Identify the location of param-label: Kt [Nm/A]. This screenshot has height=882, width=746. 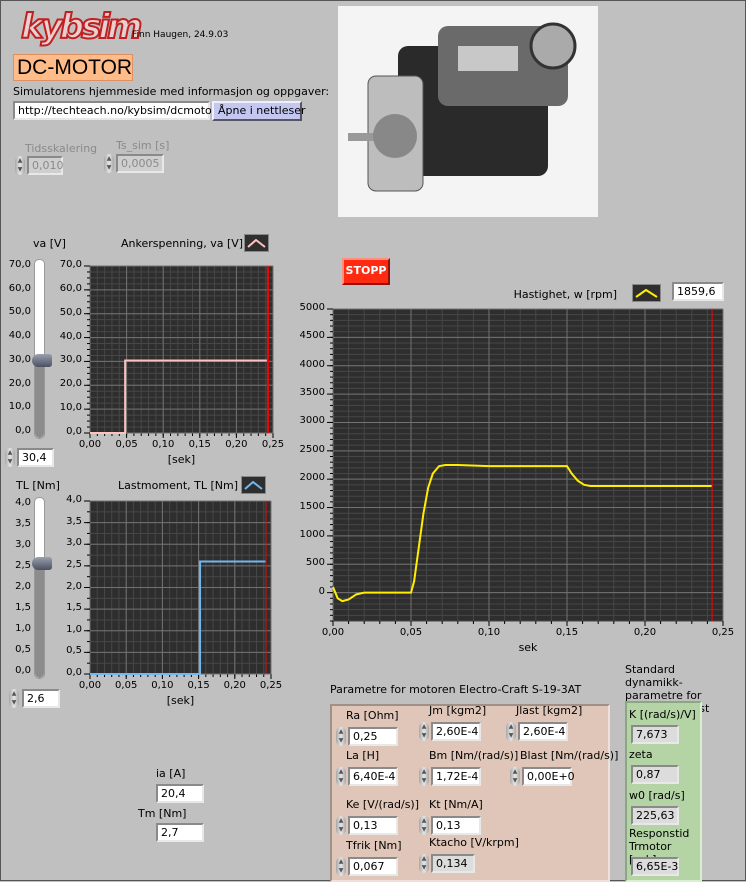
(456, 804).